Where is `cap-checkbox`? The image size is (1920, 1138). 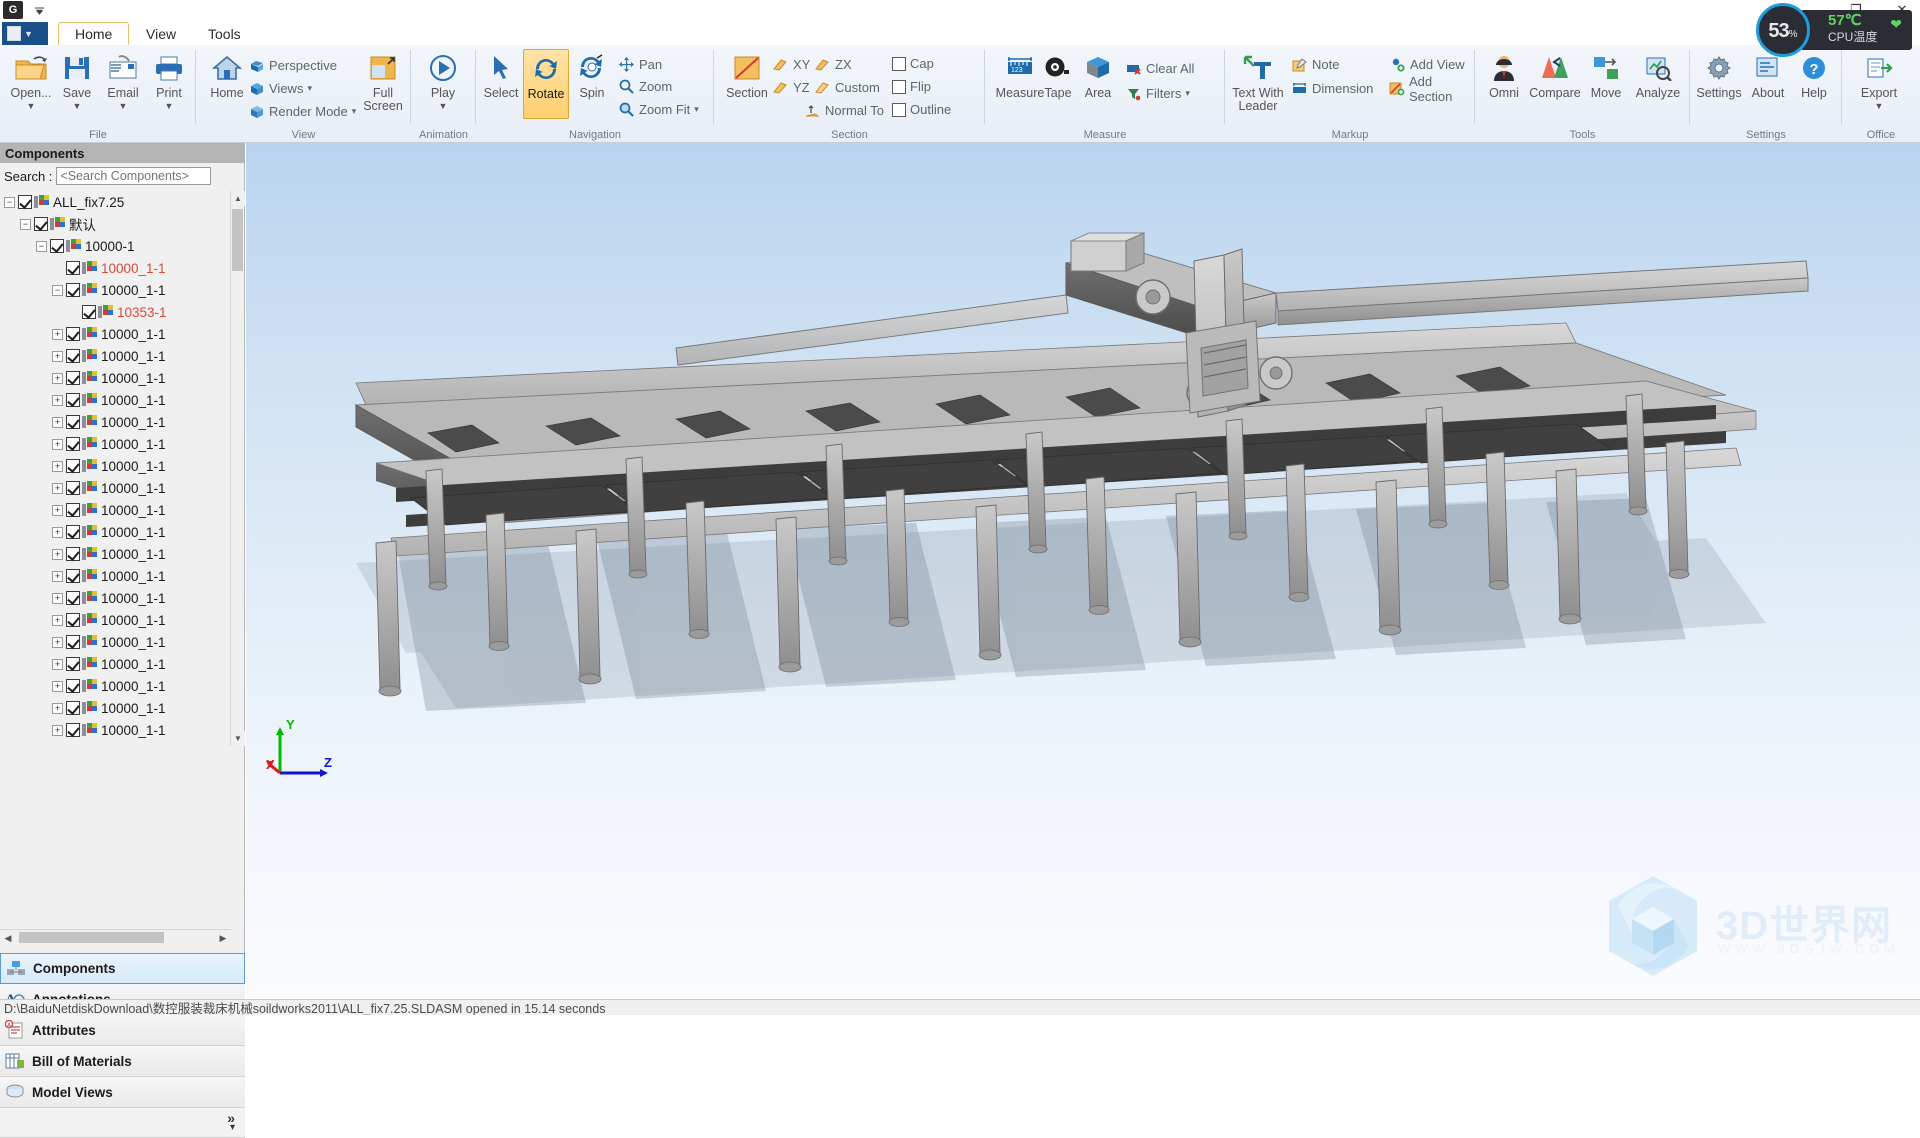 cap-checkbox is located at coordinates (899, 63).